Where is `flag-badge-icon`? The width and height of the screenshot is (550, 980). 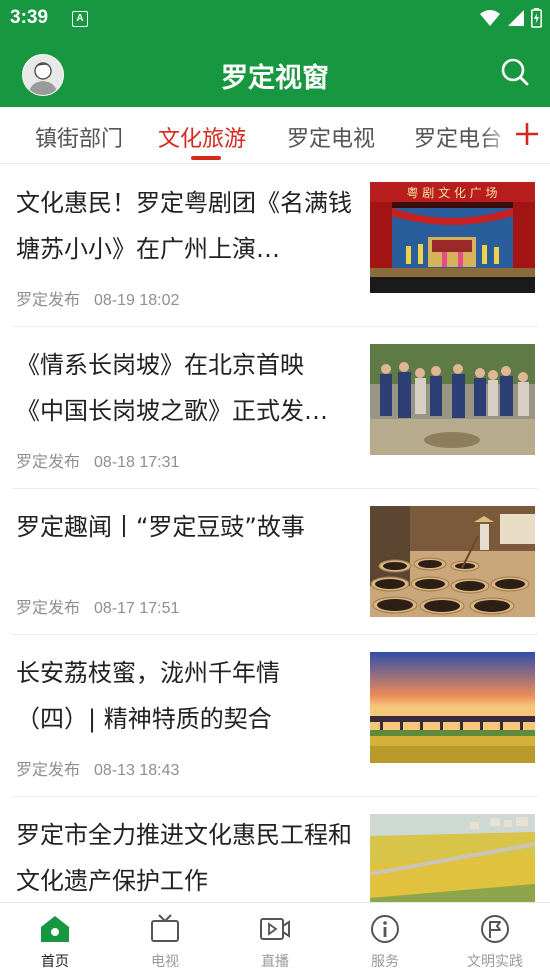 flag-badge-icon is located at coordinates (495, 929).